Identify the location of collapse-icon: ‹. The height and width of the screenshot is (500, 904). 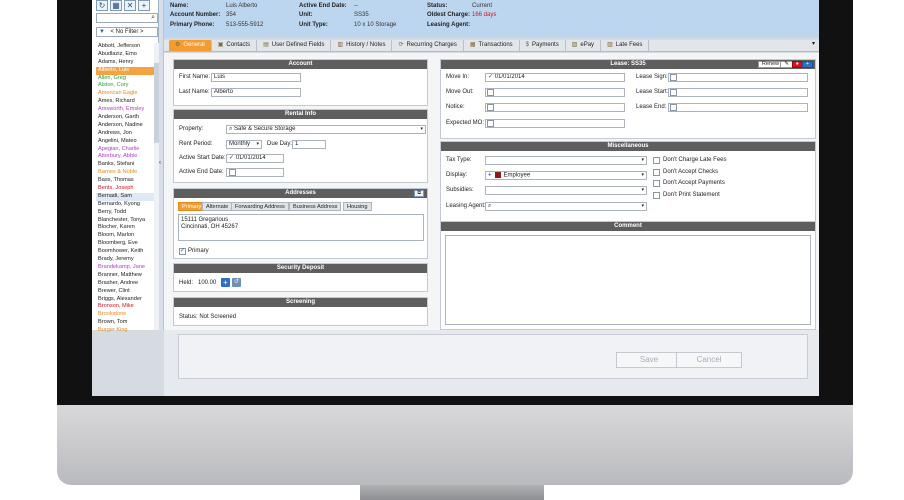
(160, 163).